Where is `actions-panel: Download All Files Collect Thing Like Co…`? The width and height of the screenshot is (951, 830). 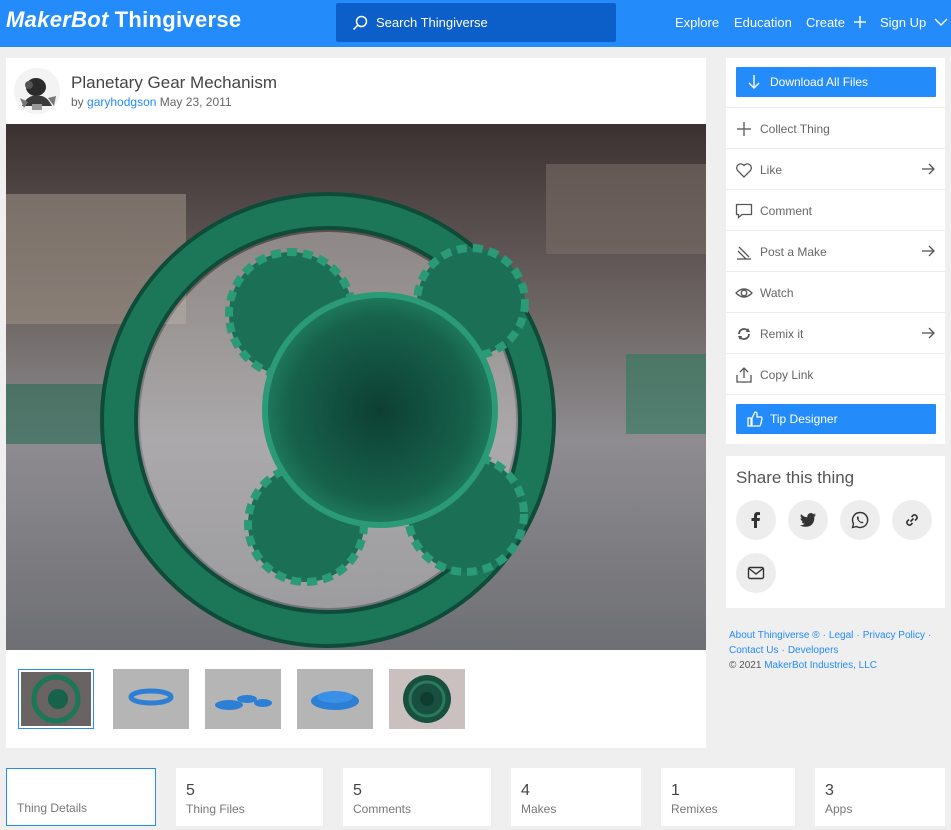
actions-panel: Download All Files Collect Thing Like Co… is located at coordinates (835, 251).